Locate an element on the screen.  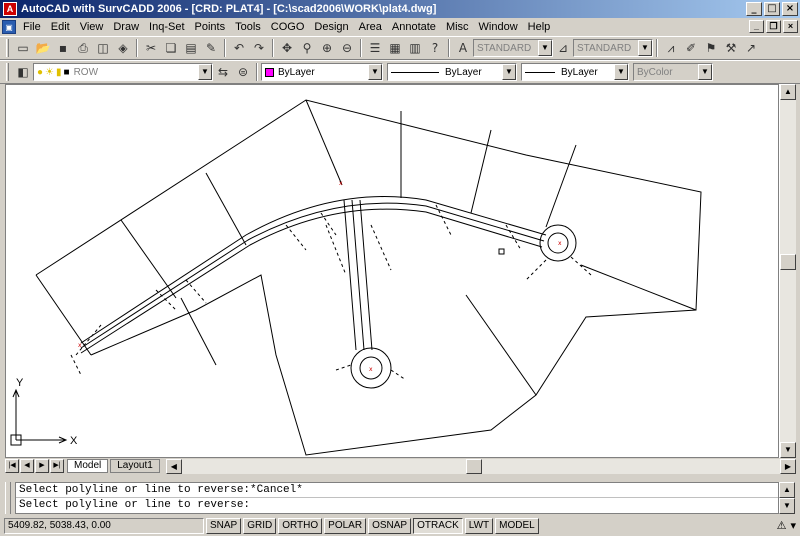
dim-style-icon: ⊿ is located at coordinates (563, 48).